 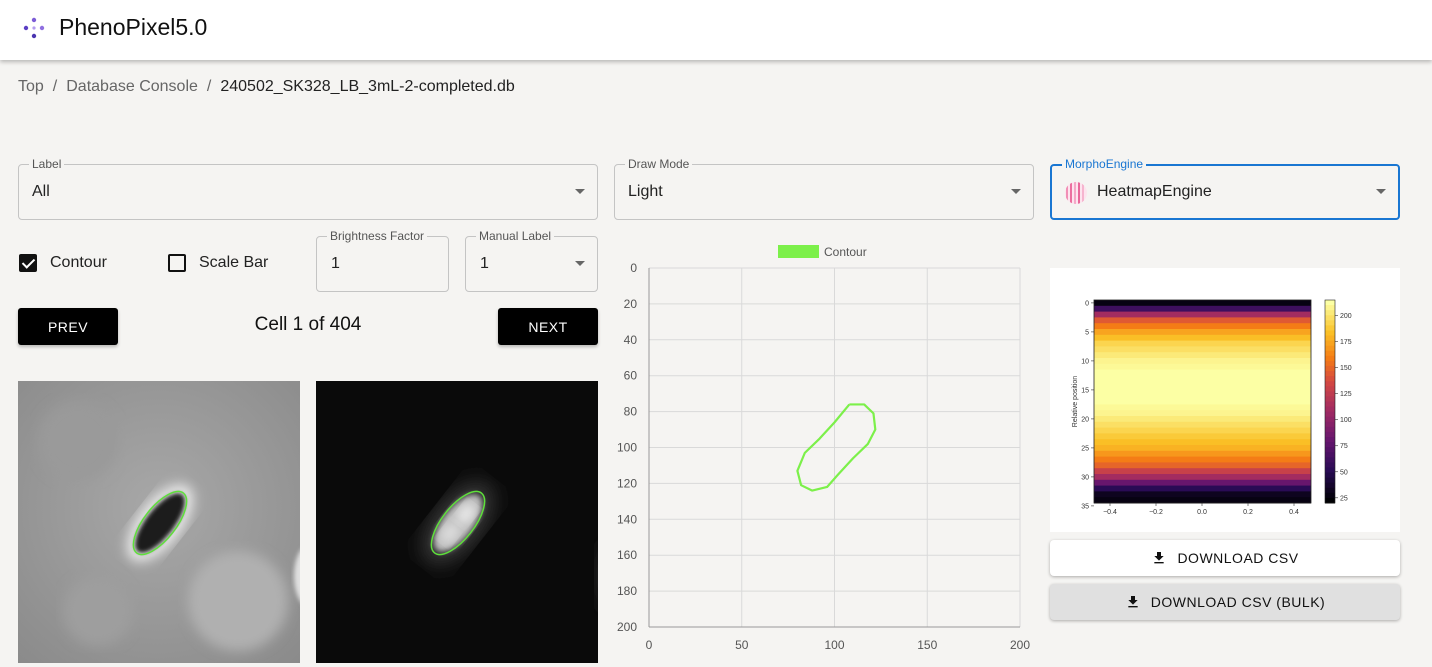 I want to click on x-tick-label: 0, so click(x=649, y=645).